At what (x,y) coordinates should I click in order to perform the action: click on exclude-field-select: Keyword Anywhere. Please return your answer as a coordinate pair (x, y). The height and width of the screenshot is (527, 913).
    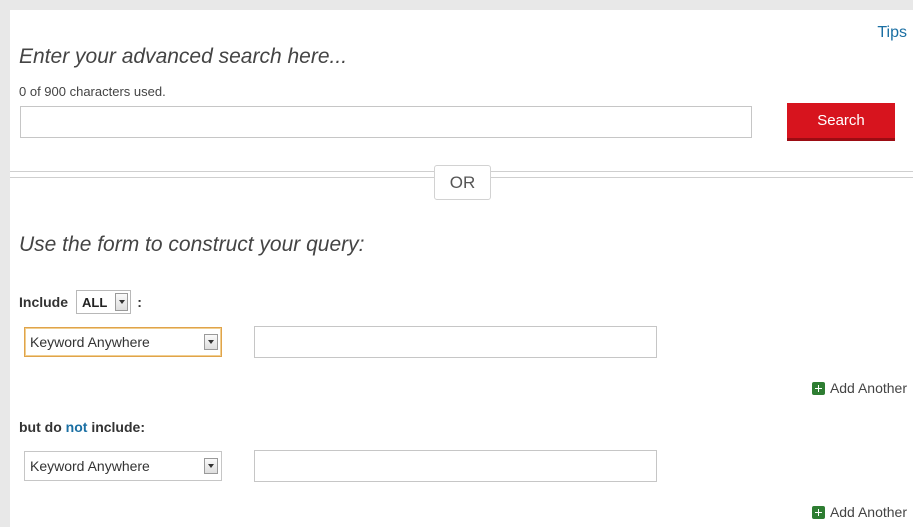
    Looking at the image, I should click on (123, 466).